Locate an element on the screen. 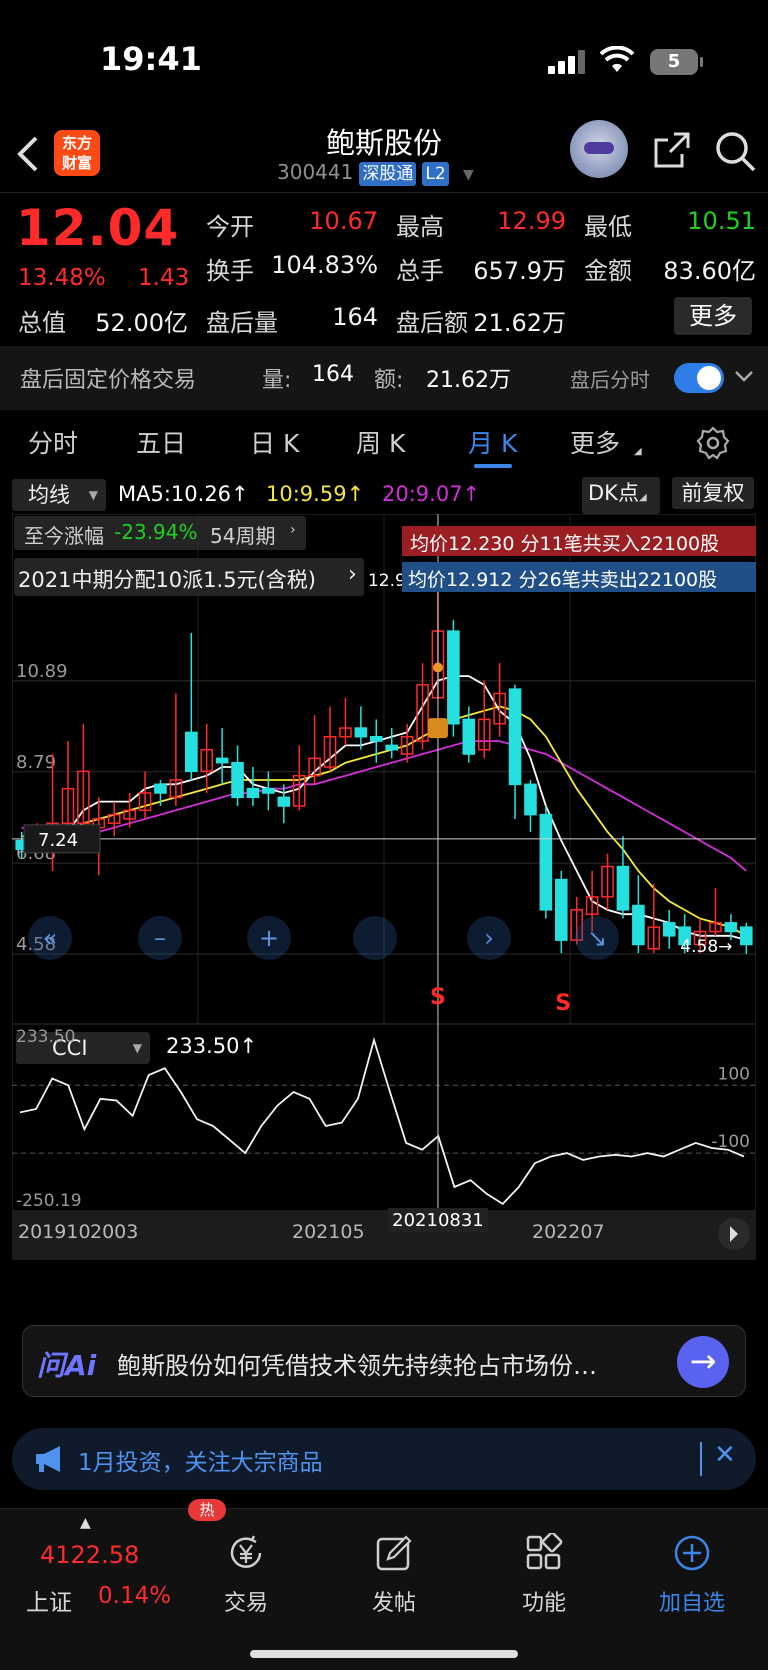  change-percent: 13.48% is located at coordinates (62, 278).